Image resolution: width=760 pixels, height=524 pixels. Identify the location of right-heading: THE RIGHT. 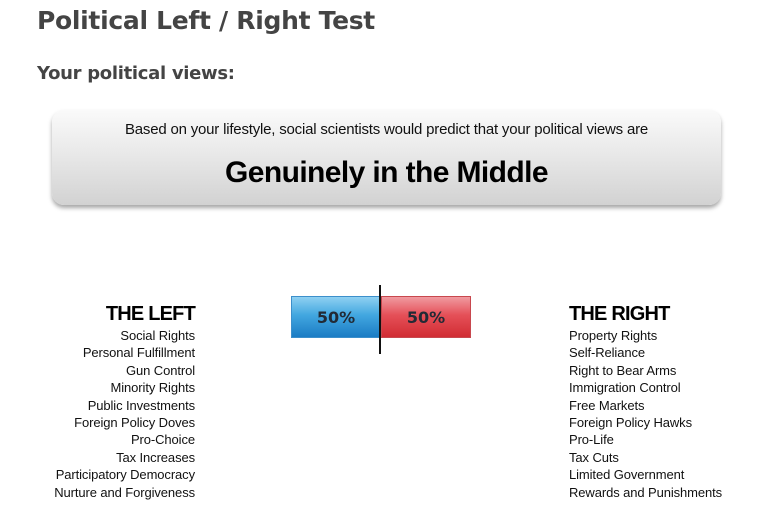
(619, 314).